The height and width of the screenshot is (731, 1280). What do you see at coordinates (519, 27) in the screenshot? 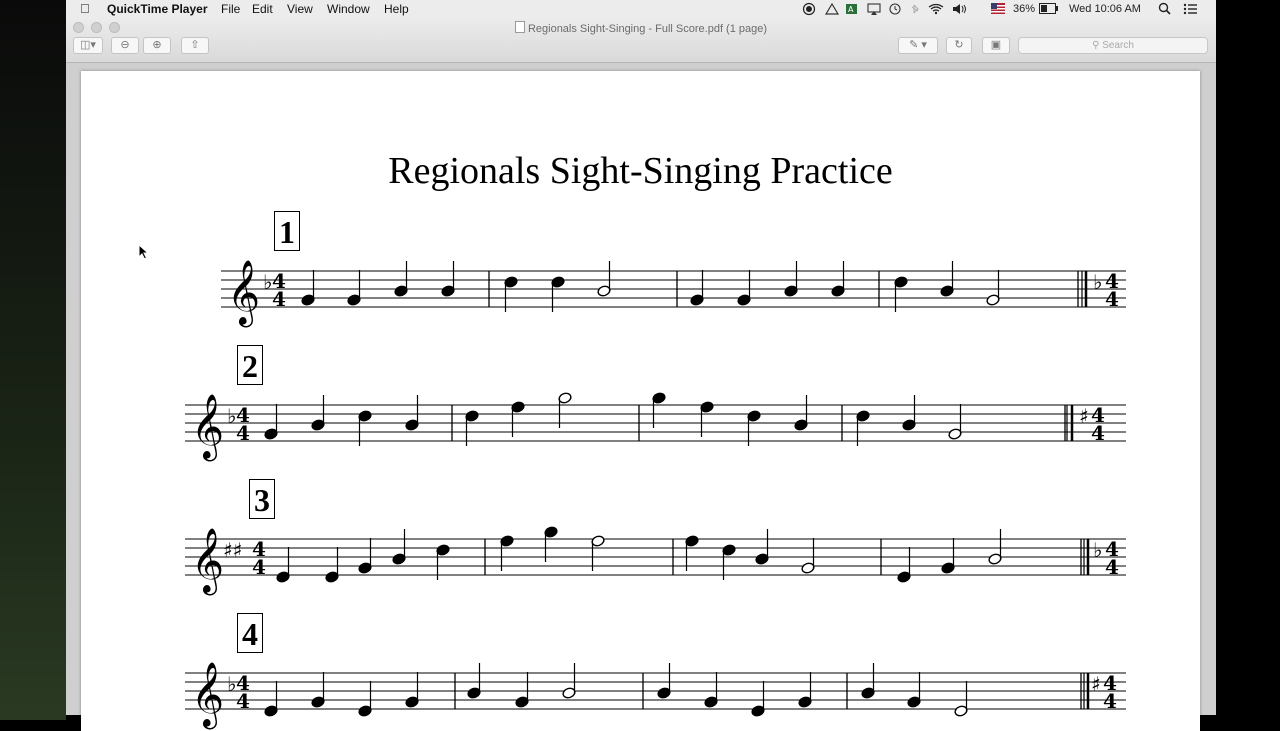
I see `pdf-file-icon` at bounding box center [519, 27].